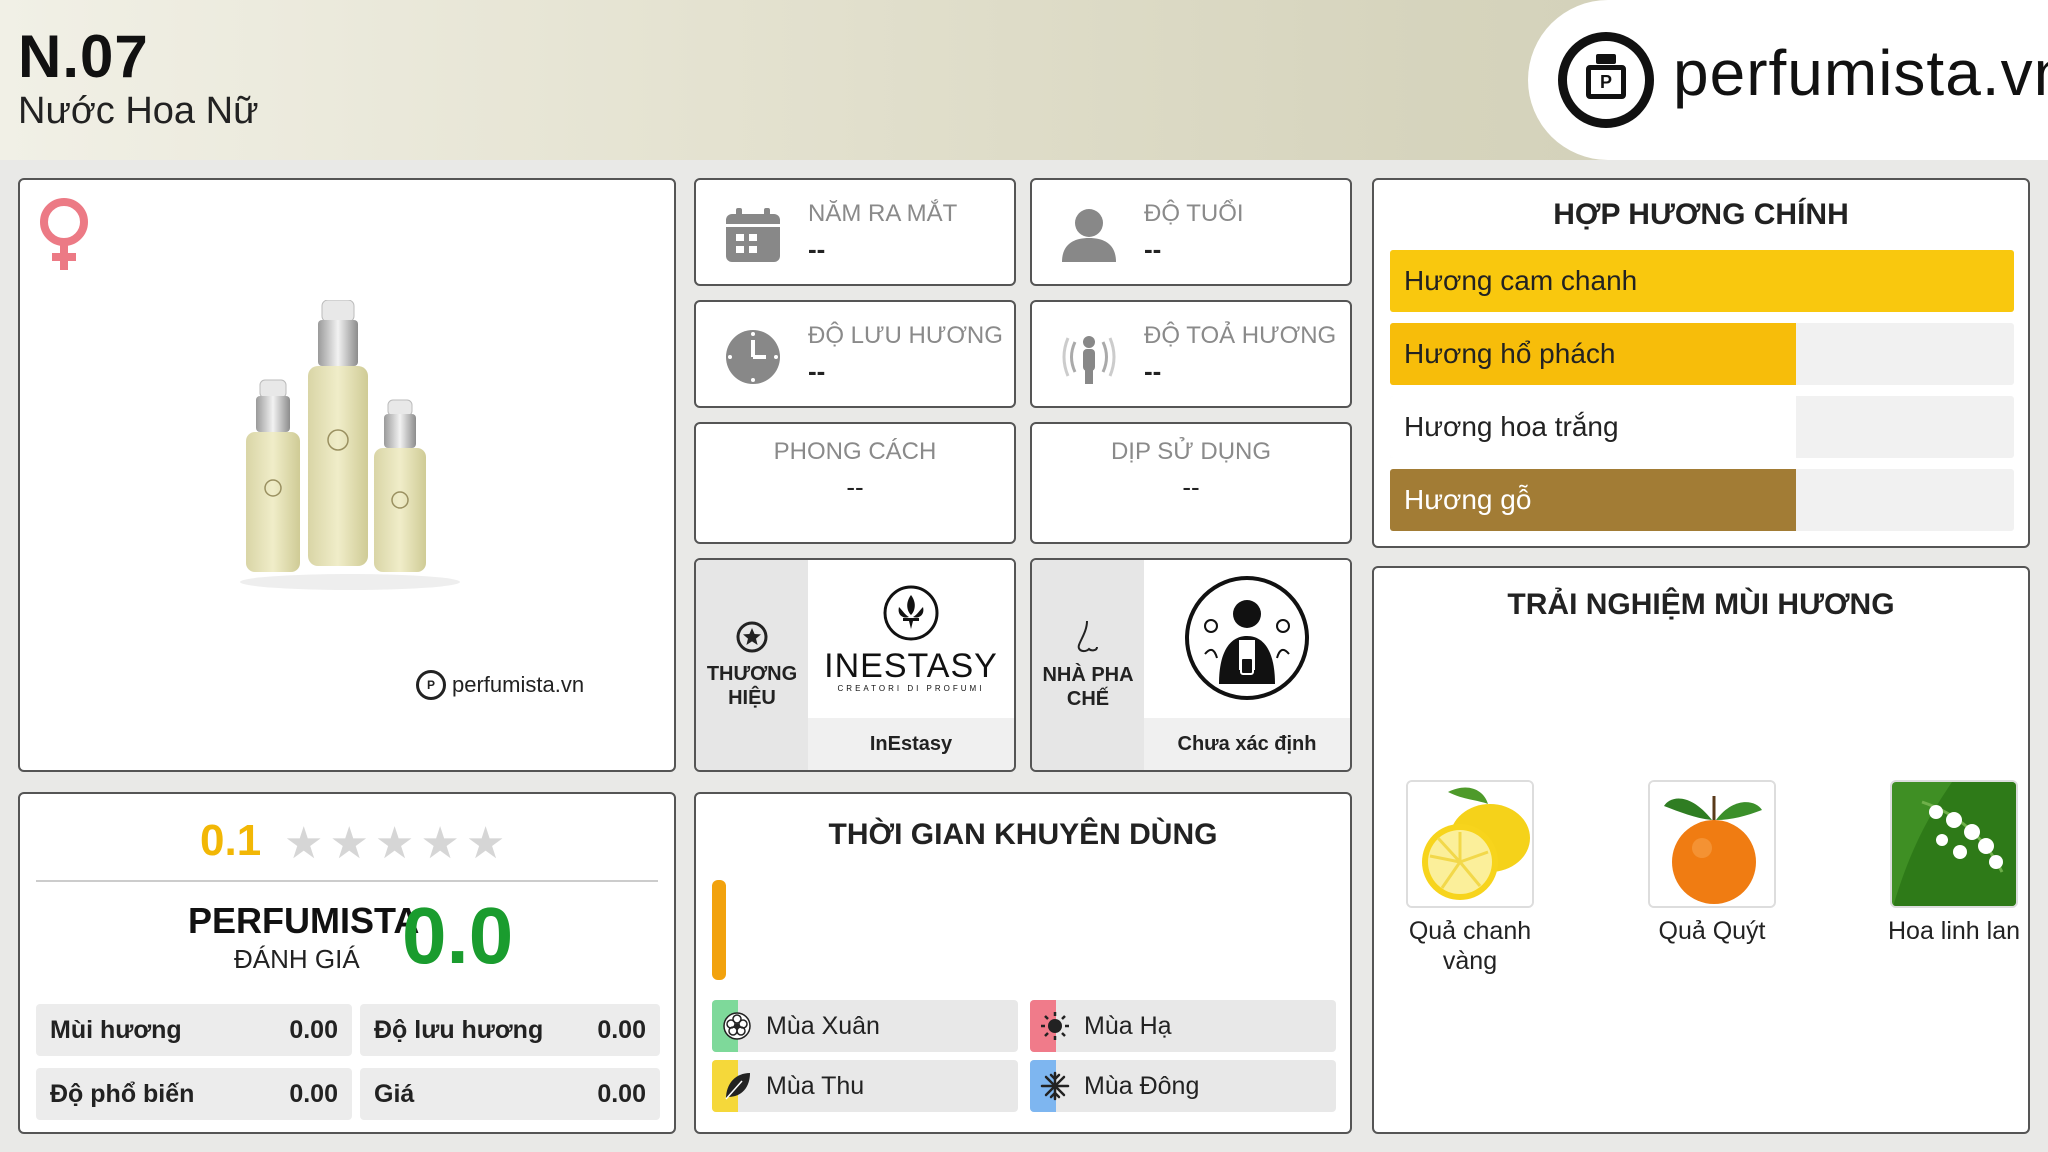 The width and height of the screenshot is (2048, 1152). Describe the element at coordinates (304, 920) in the screenshot. I see `perfumista-label: PERFUMISTA` at that location.